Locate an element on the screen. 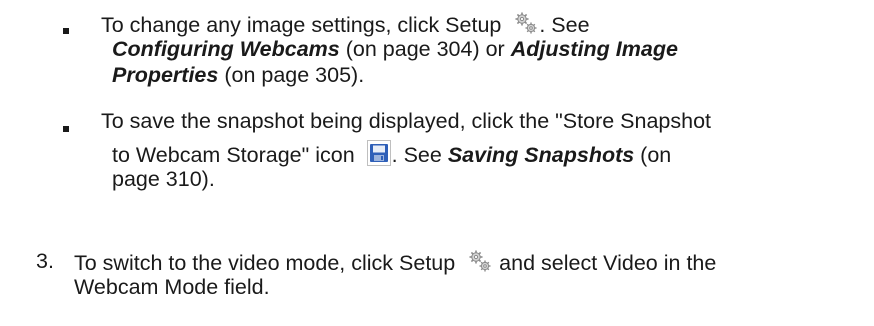 The width and height of the screenshot is (874, 326). item-1-line-3: Properties (on page 305). is located at coordinates (238, 75).